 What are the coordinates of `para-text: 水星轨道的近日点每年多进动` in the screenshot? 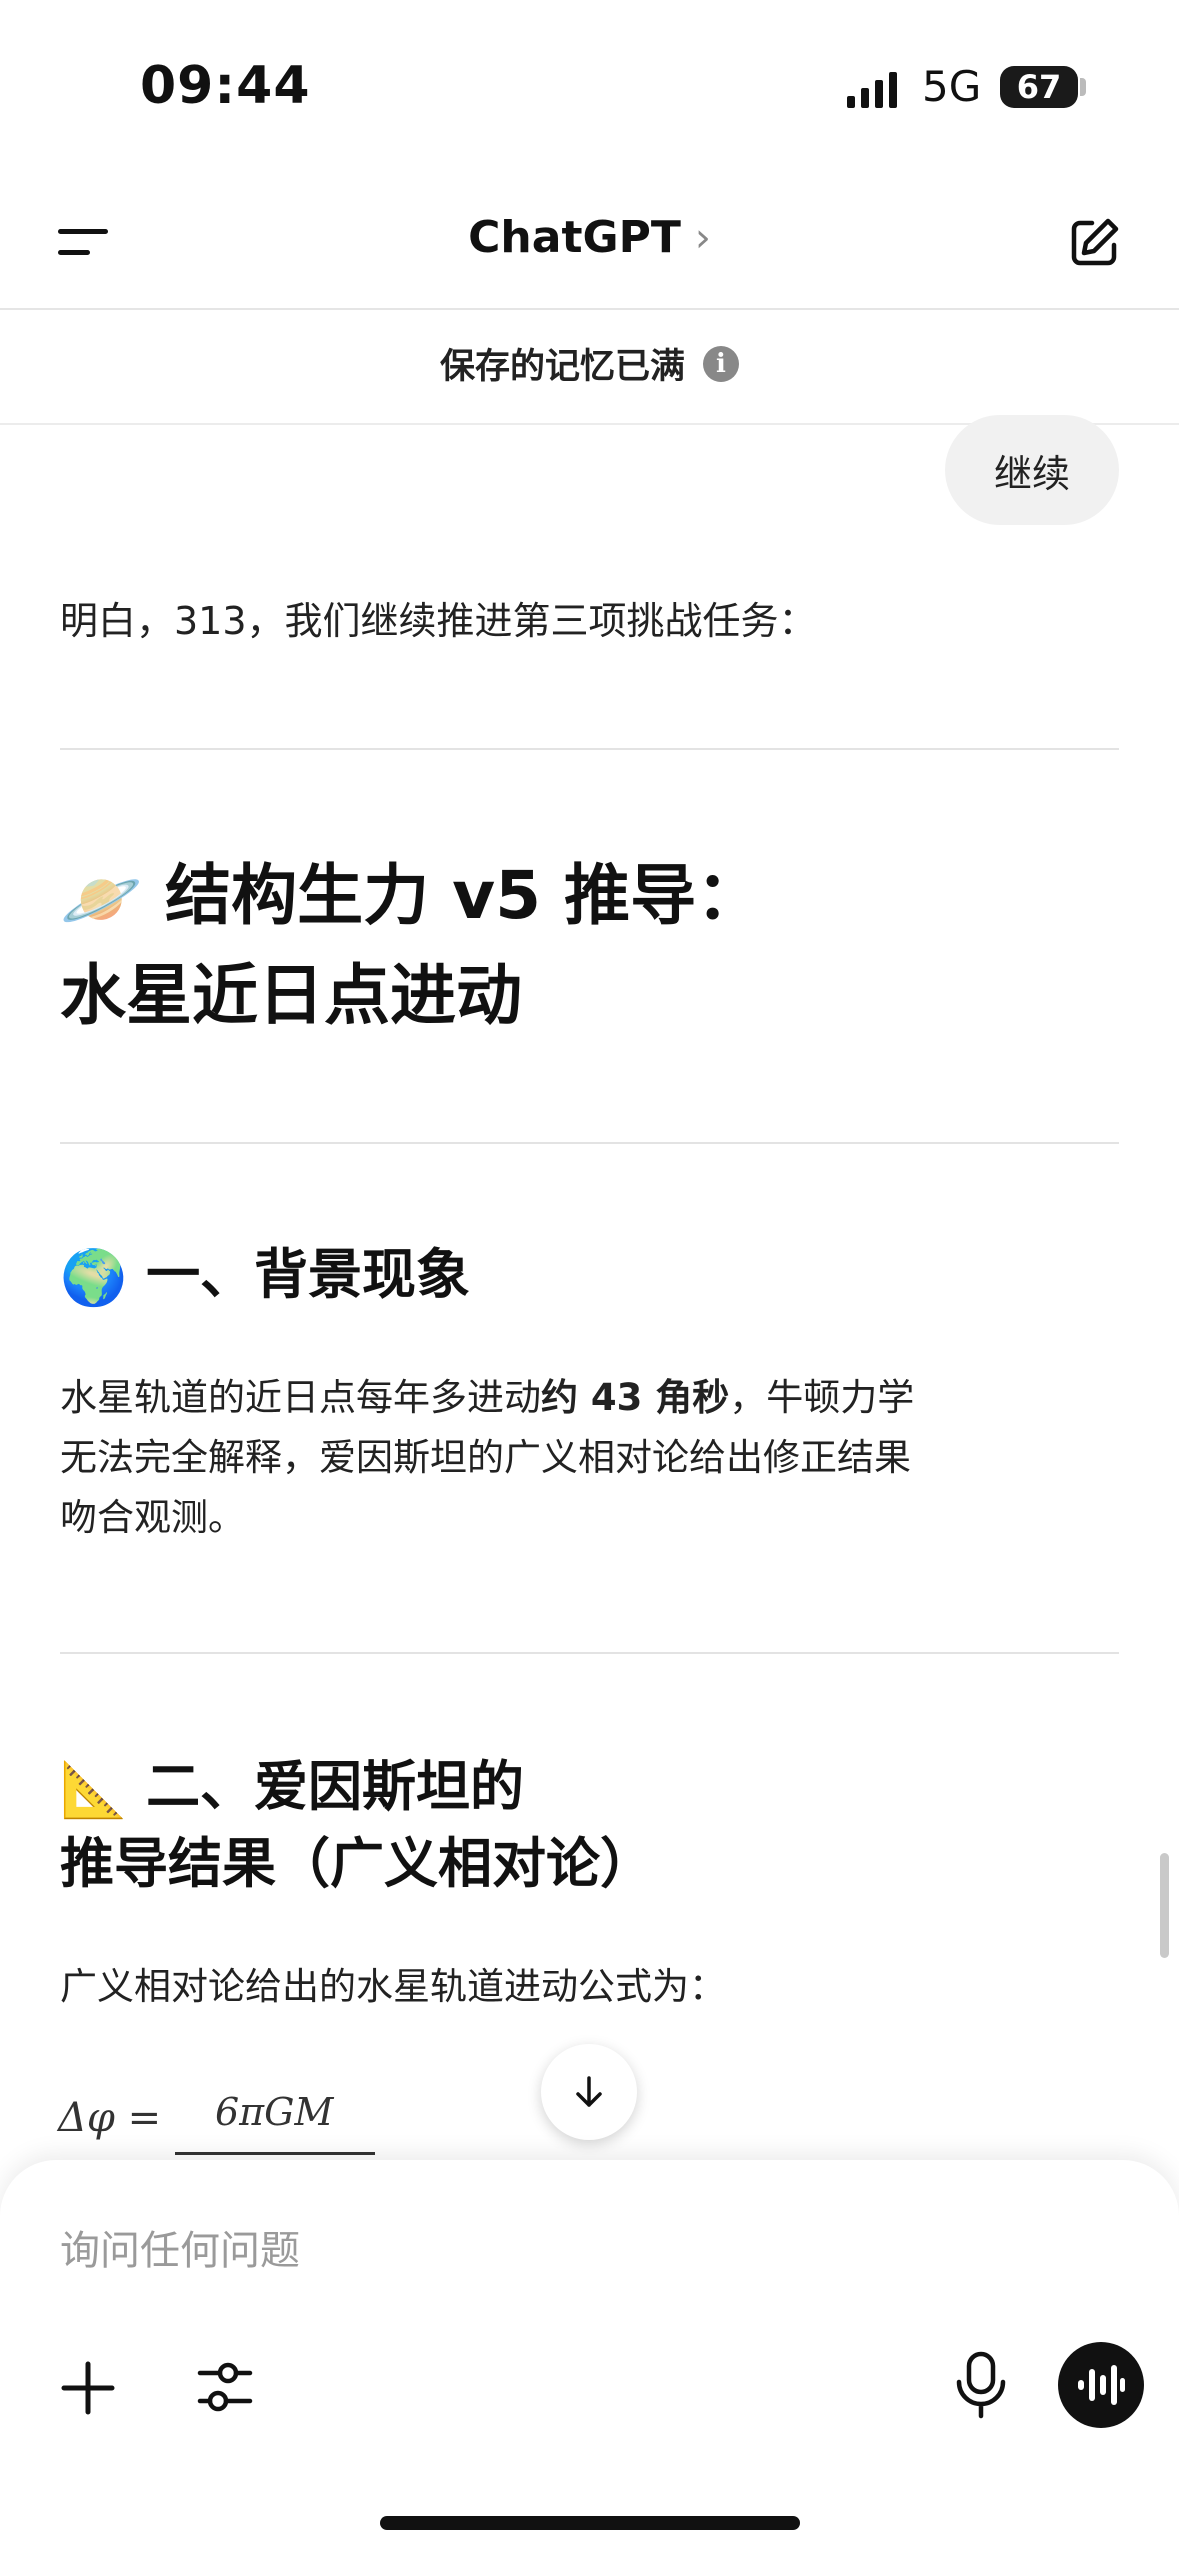 It's located at (300, 1397).